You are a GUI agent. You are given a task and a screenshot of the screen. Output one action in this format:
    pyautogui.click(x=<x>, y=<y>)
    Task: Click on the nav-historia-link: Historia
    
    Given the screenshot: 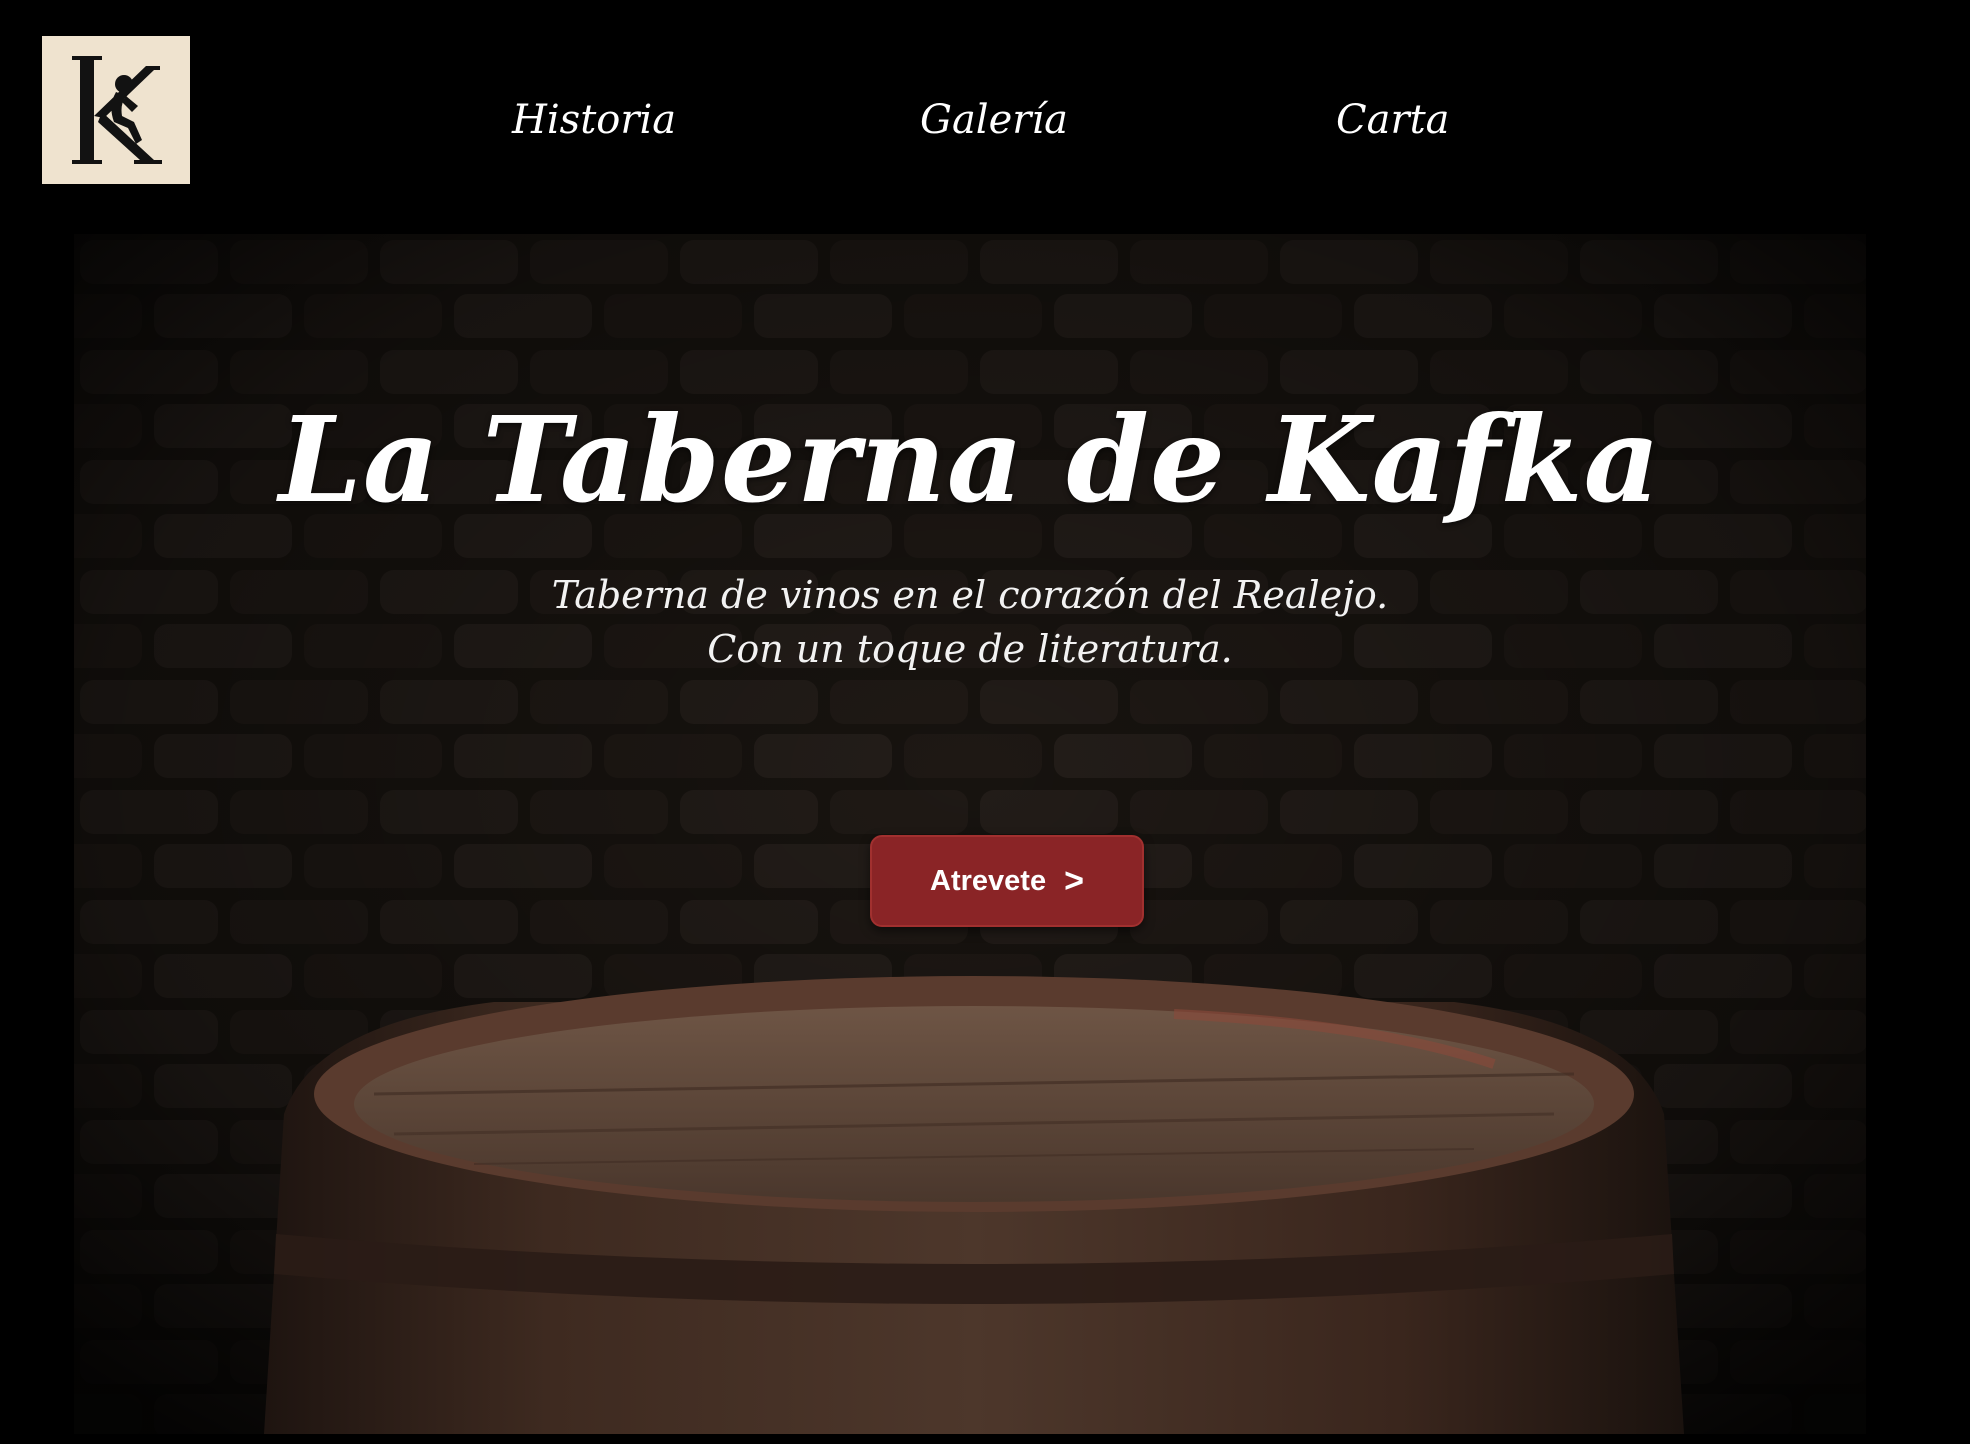 What is the action you would take?
    pyautogui.click(x=594, y=120)
    